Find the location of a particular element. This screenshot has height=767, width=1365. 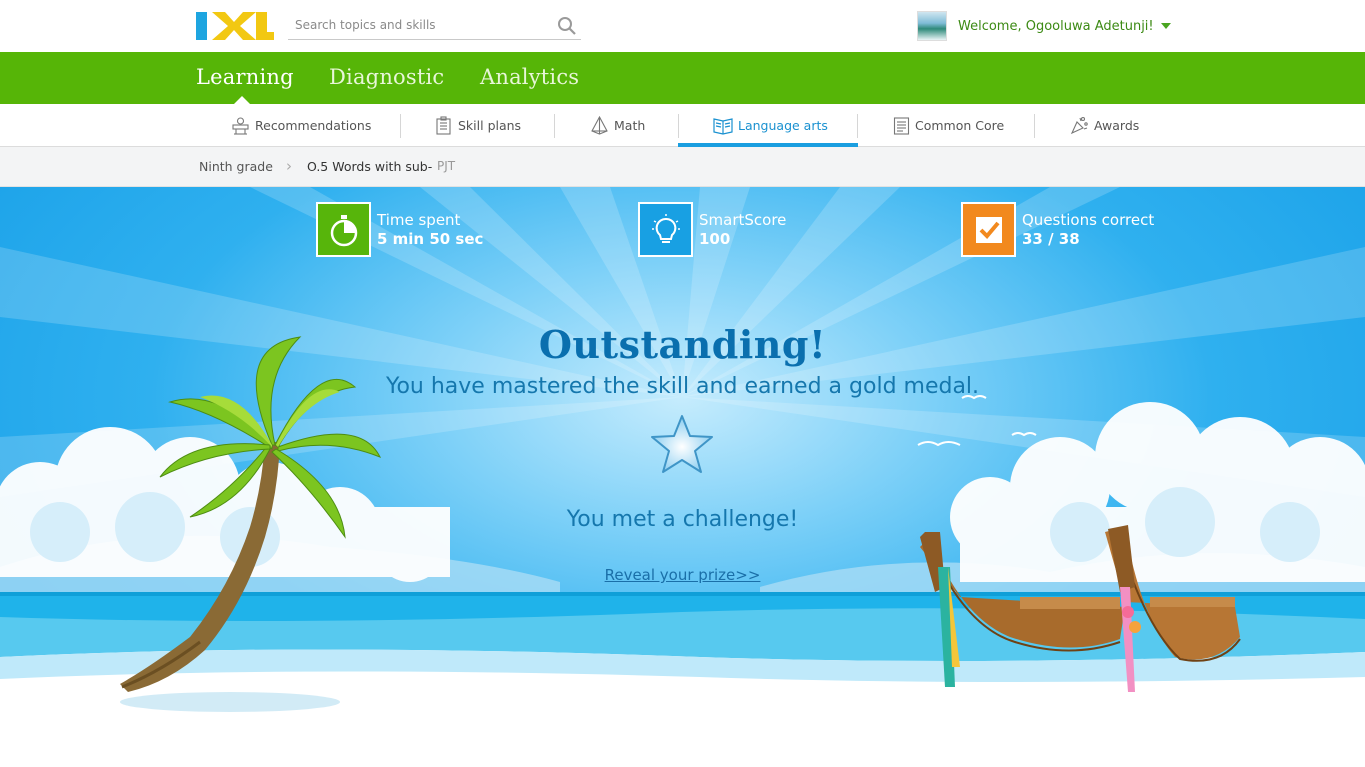

user-menu: Welcome, Ogooluwa Adetunji! is located at coordinates (1044, 26).